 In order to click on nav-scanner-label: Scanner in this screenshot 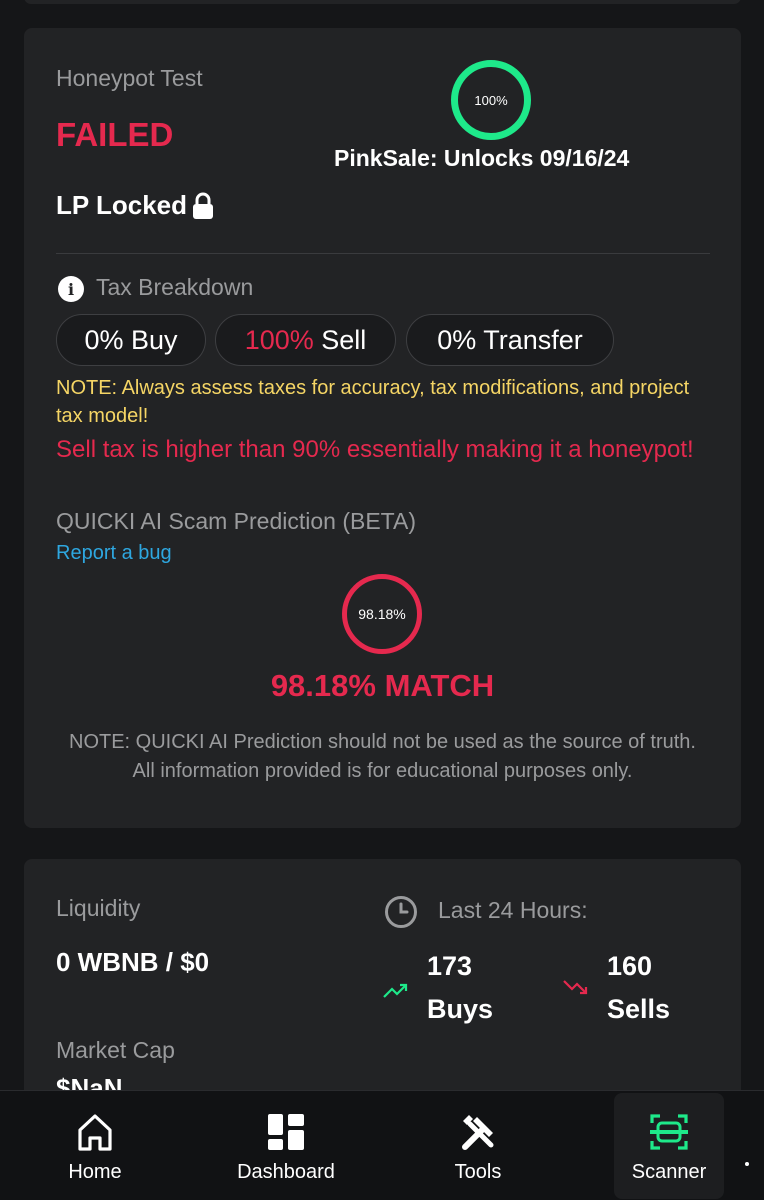, I will do `click(669, 1172)`.